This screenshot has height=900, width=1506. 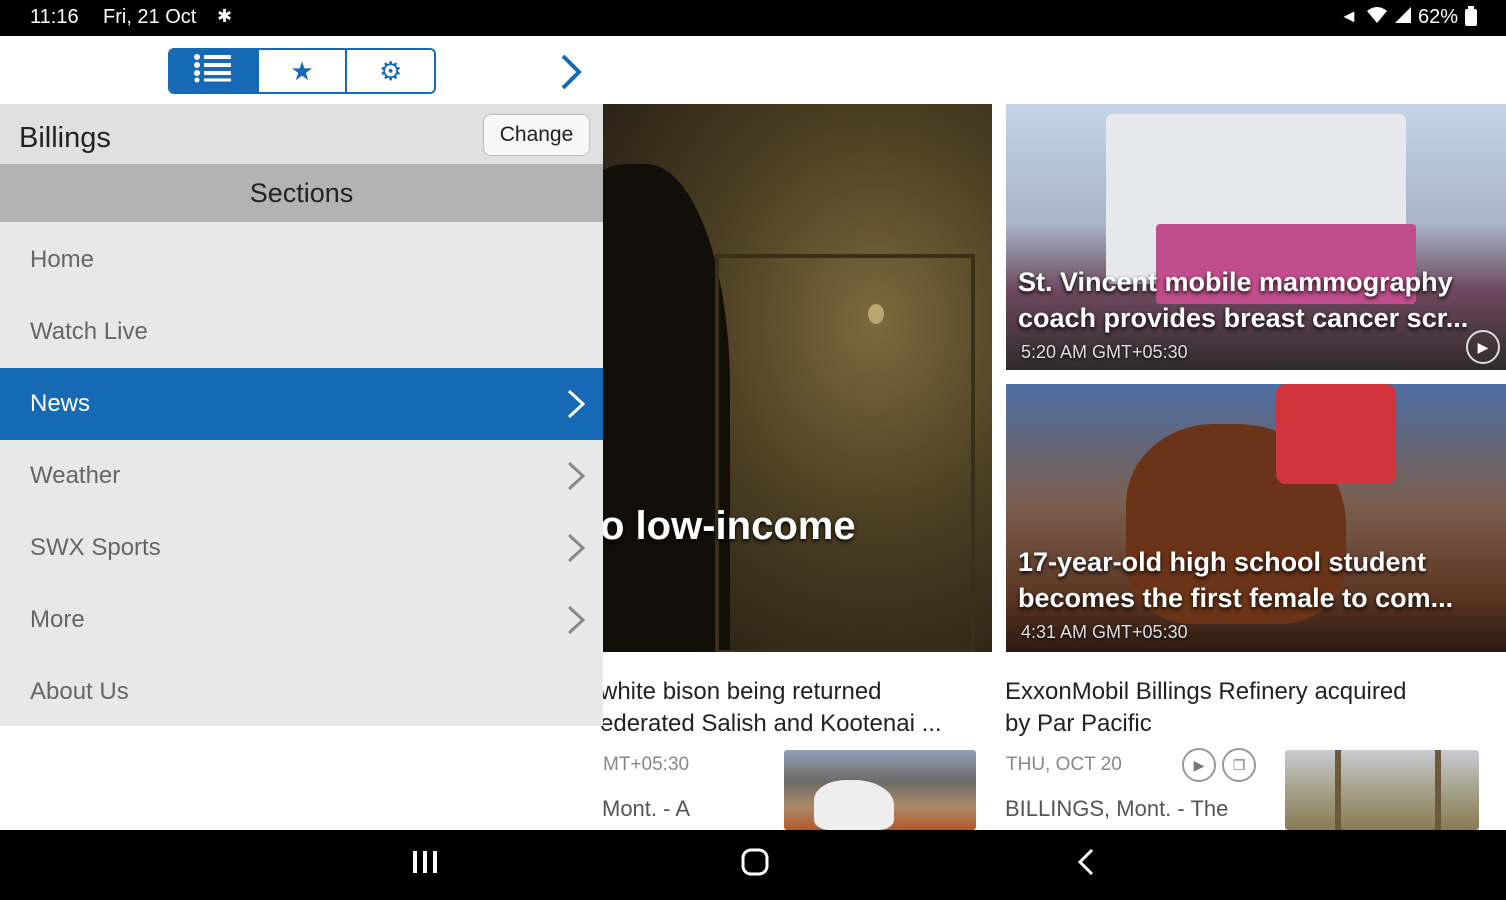 I want to click on gear-icon: ⚙, so click(x=391, y=70).